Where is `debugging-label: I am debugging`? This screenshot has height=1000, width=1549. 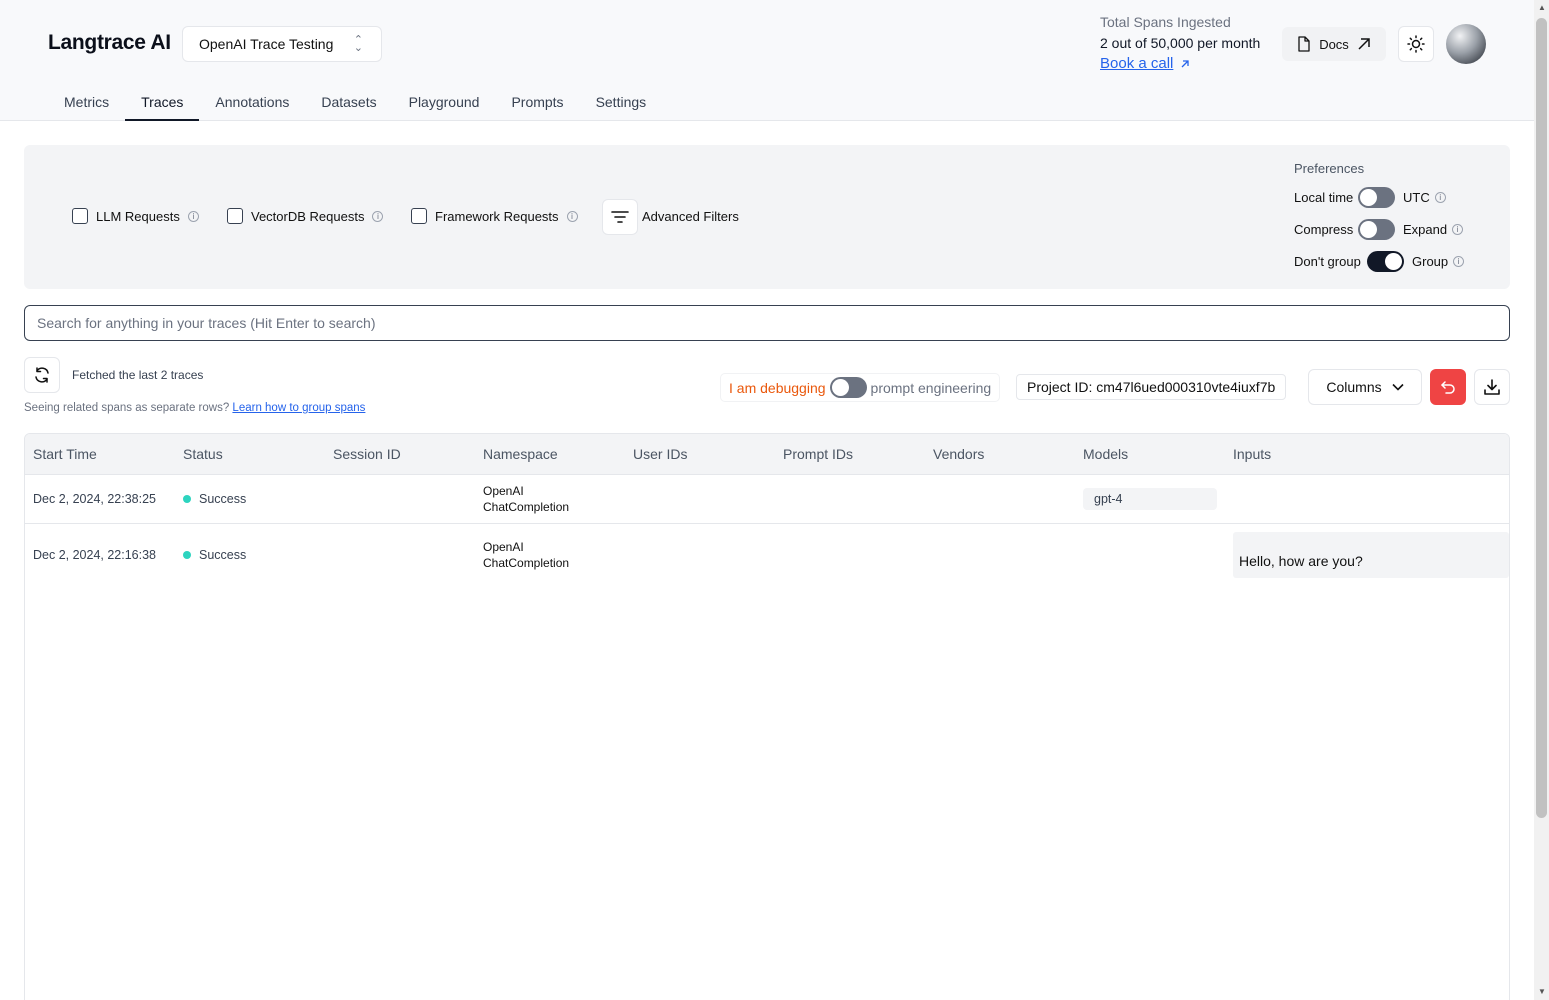
debugging-label: I am debugging is located at coordinates (777, 387).